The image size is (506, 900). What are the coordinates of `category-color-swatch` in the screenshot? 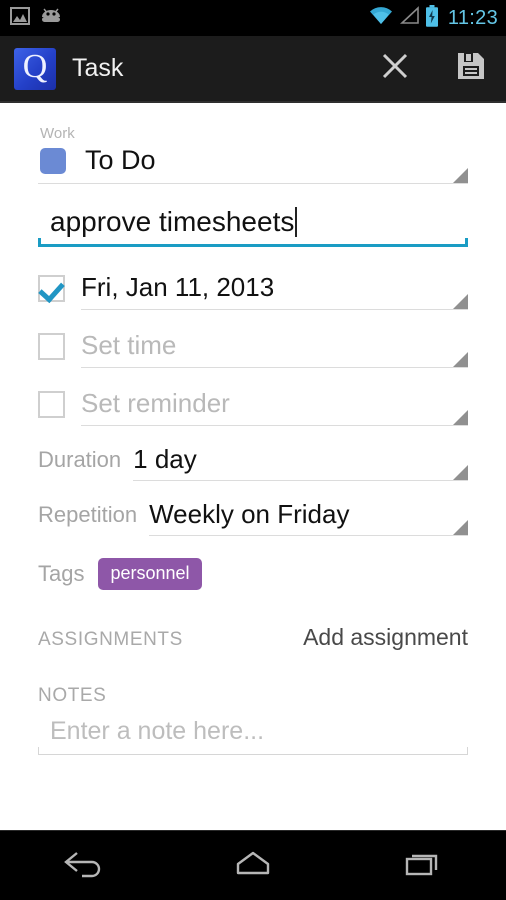 It's located at (53, 160).